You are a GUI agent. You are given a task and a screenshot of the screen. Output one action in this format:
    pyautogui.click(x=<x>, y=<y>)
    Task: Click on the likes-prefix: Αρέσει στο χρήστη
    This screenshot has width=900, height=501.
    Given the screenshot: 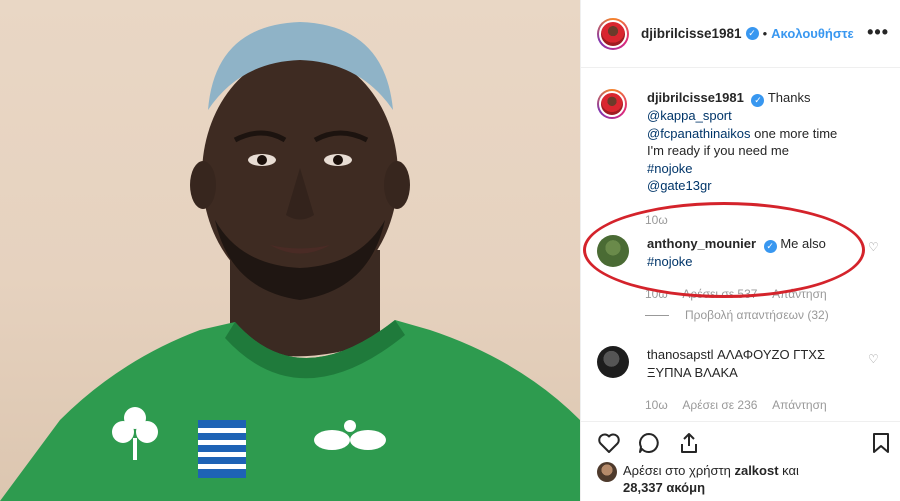 What is the action you would take?
    pyautogui.click(x=677, y=470)
    